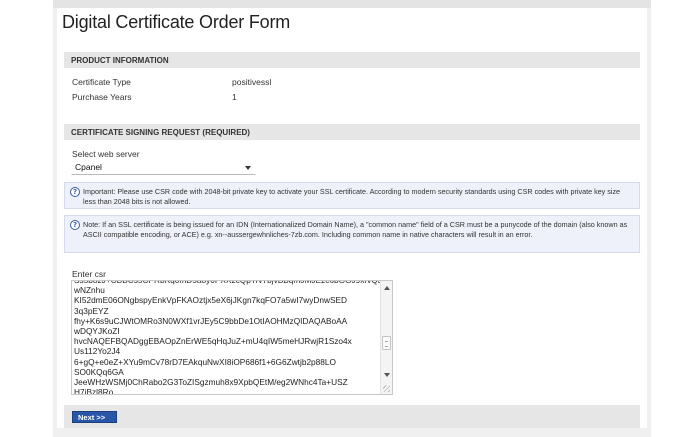  Describe the element at coordinates (352, 132) in the screenshot. I see `csr-section-header: CERTIFICATE SIGNING REQUEST (REQUIRED)` at that location.